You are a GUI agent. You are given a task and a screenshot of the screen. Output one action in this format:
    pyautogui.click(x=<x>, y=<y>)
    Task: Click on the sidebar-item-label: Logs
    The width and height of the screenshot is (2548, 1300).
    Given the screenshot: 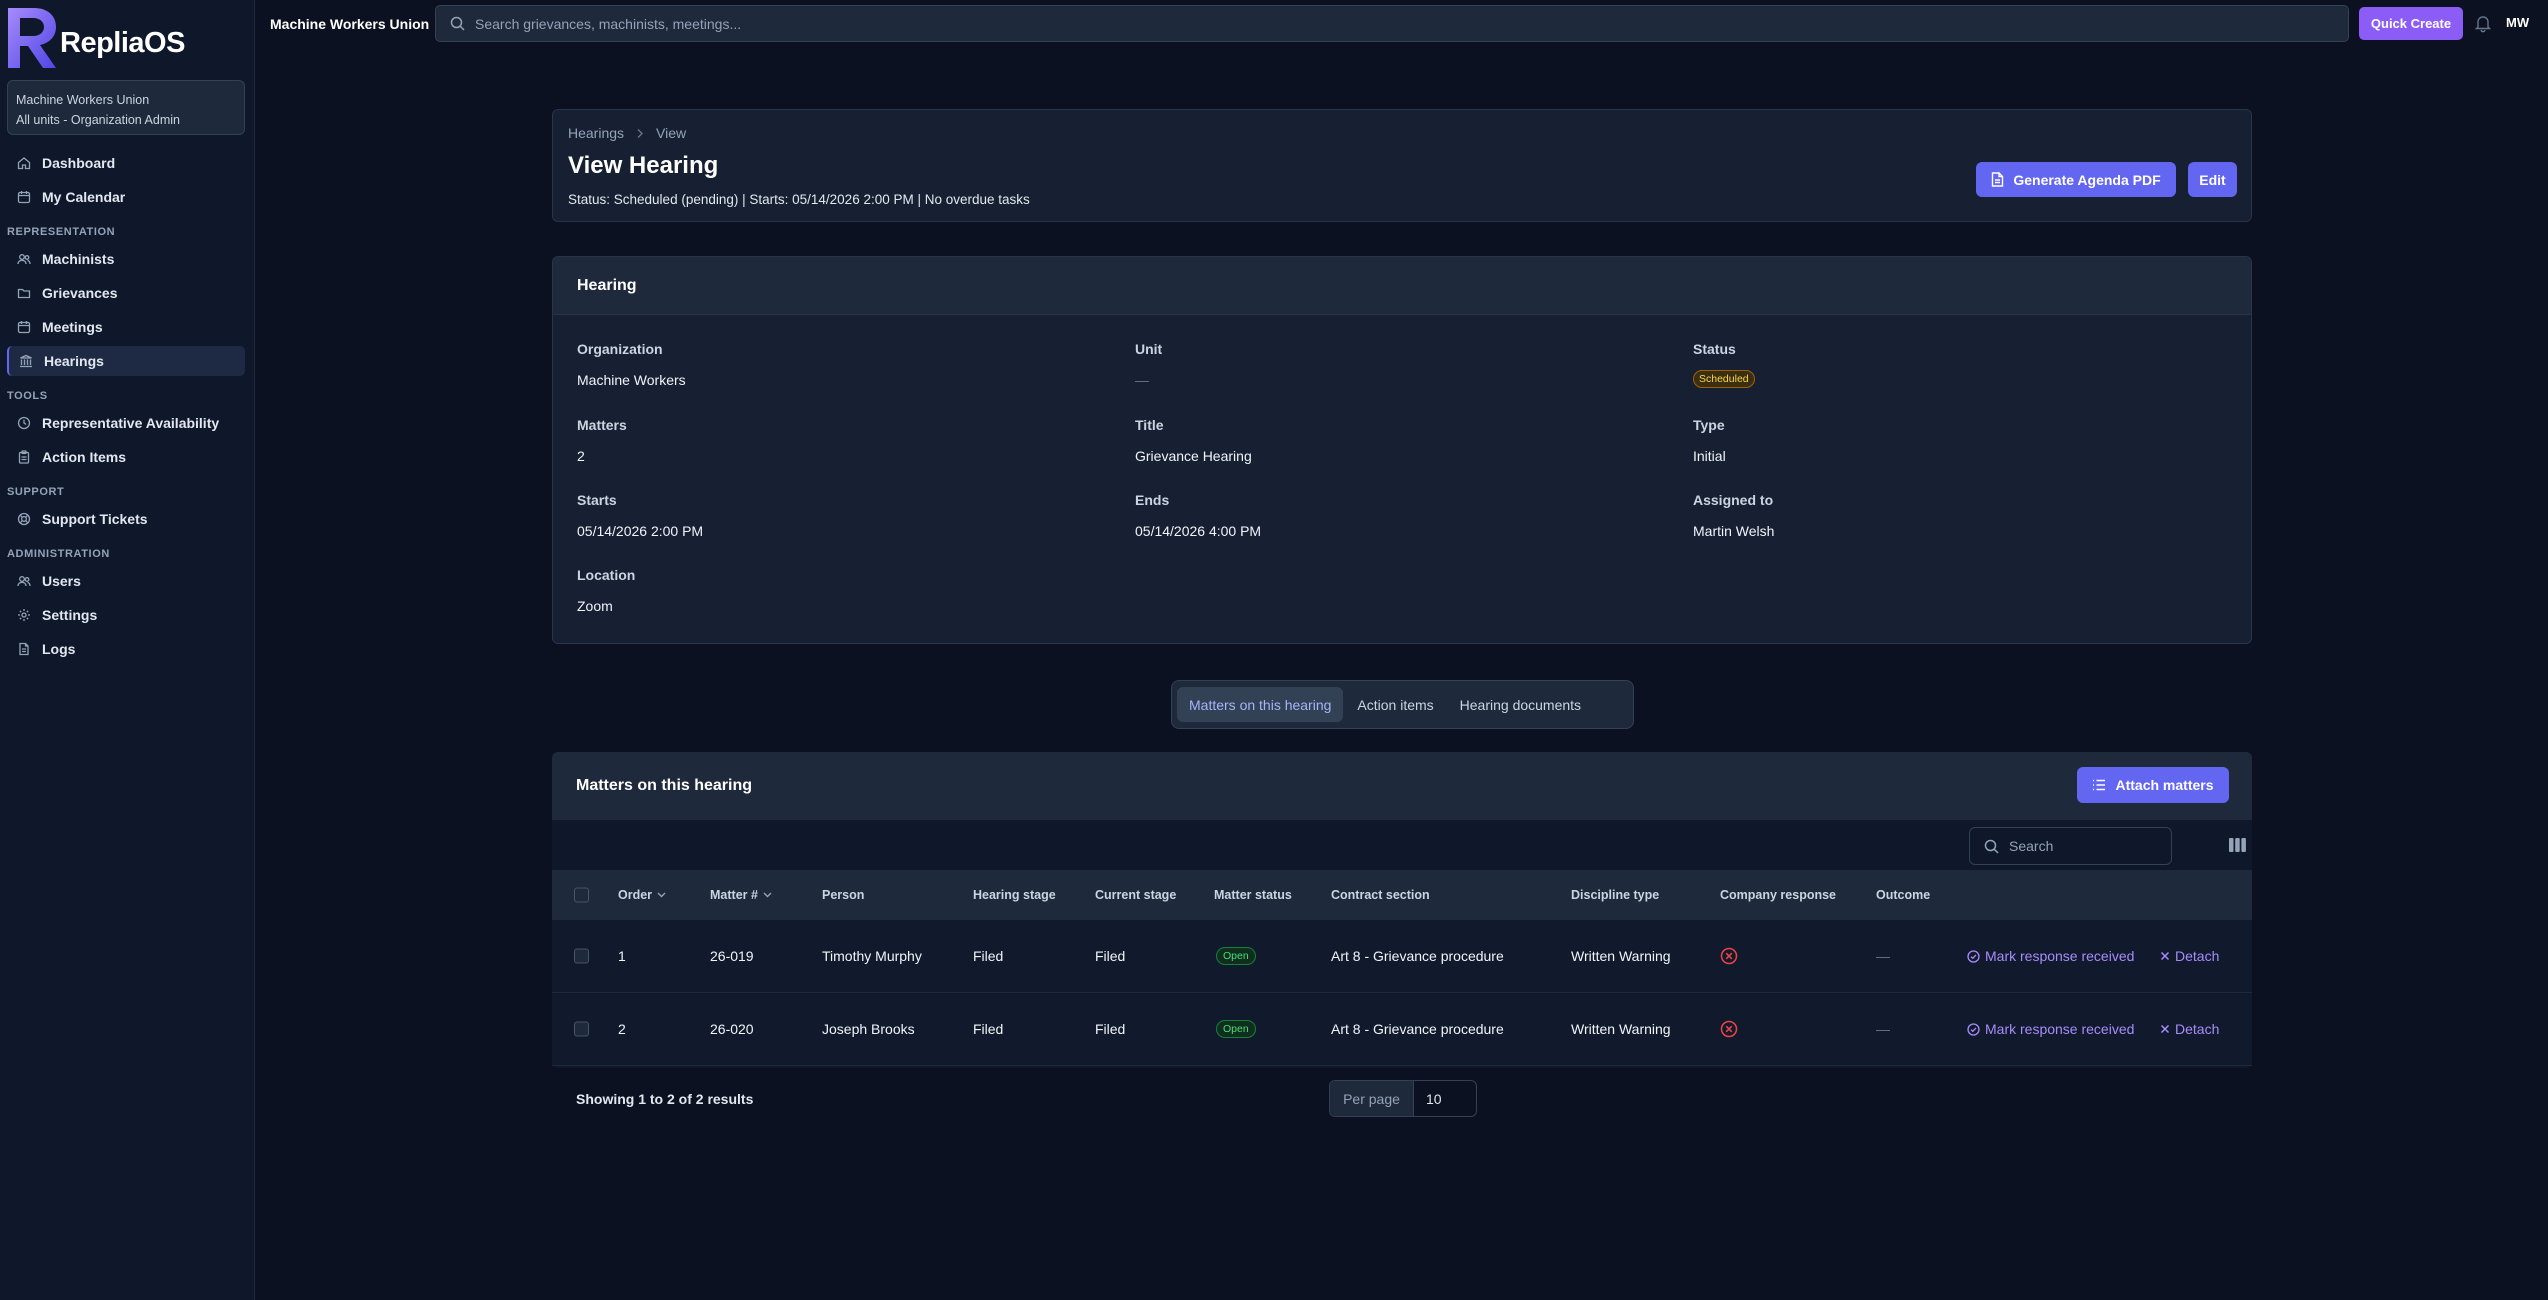 What is the action you would take?
    pyautogui.click(x=59, y=649)
    